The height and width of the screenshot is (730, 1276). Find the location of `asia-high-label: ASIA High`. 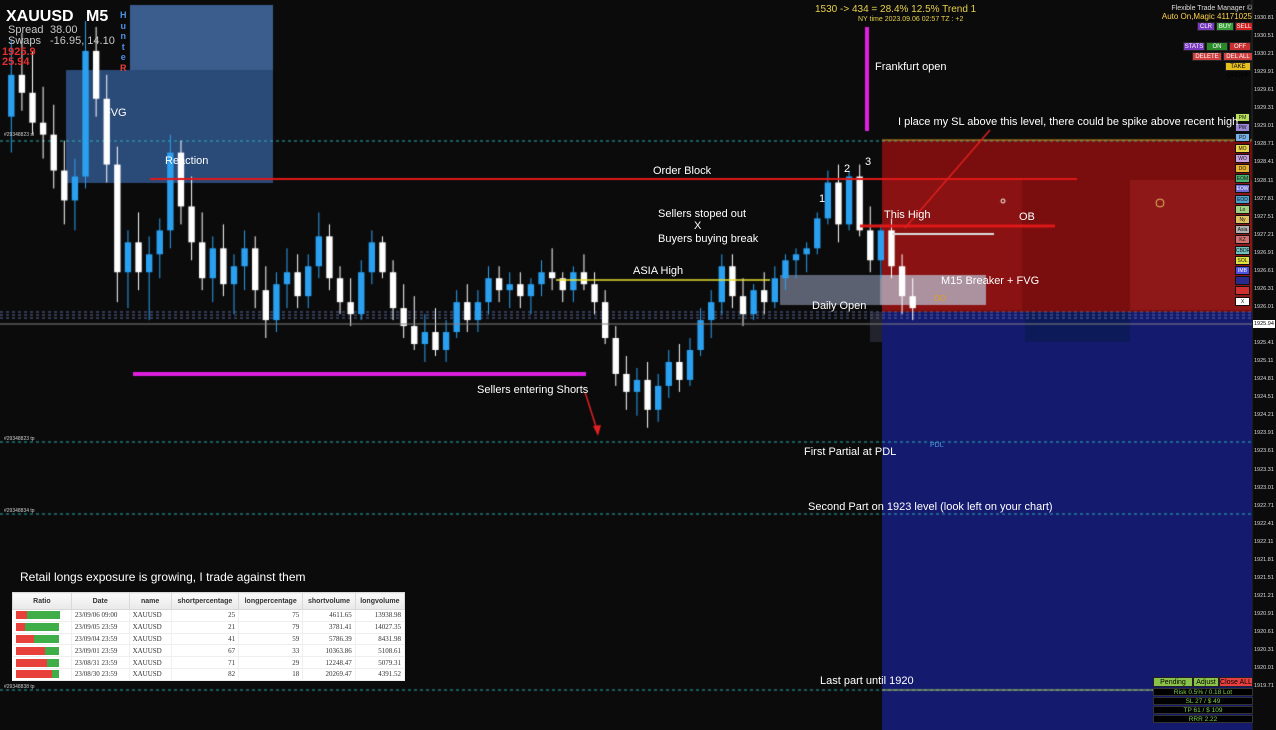

asia-high-label: ASIA High is located at coordinates (658, 271).